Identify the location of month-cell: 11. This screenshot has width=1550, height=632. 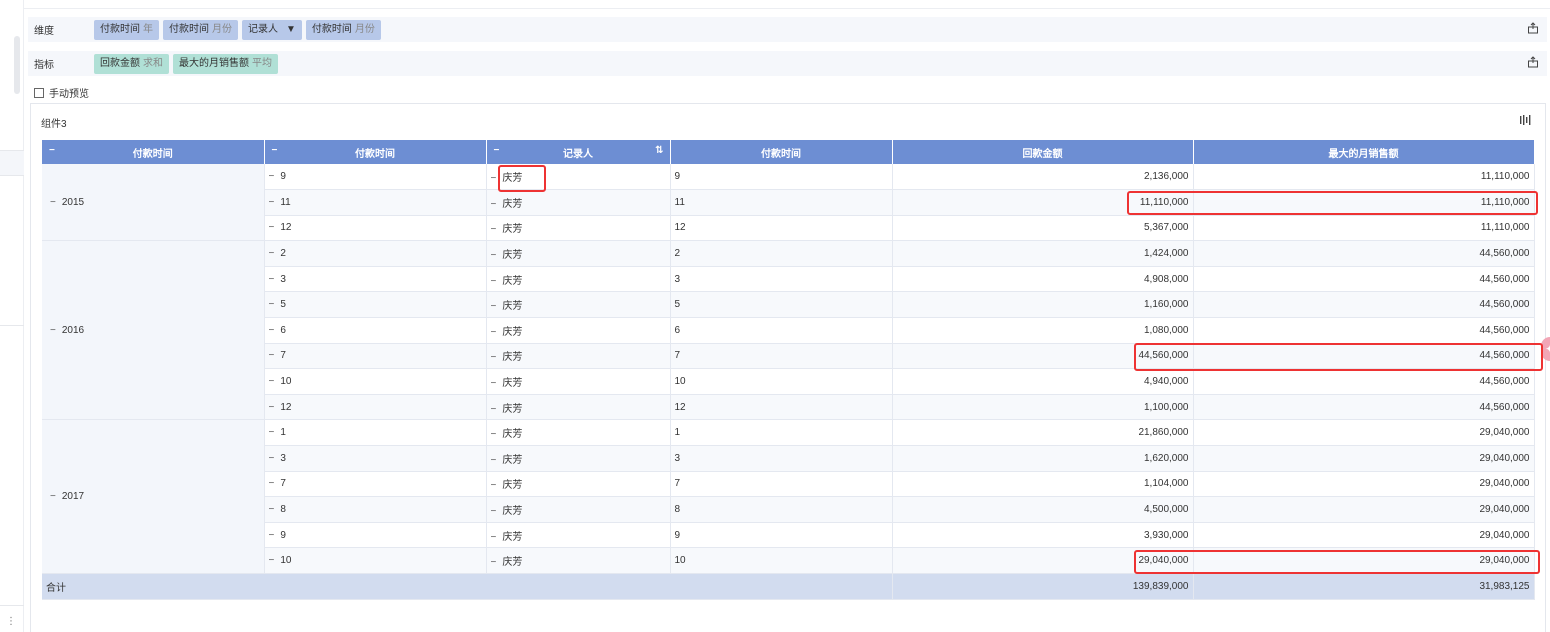
(375, 202).